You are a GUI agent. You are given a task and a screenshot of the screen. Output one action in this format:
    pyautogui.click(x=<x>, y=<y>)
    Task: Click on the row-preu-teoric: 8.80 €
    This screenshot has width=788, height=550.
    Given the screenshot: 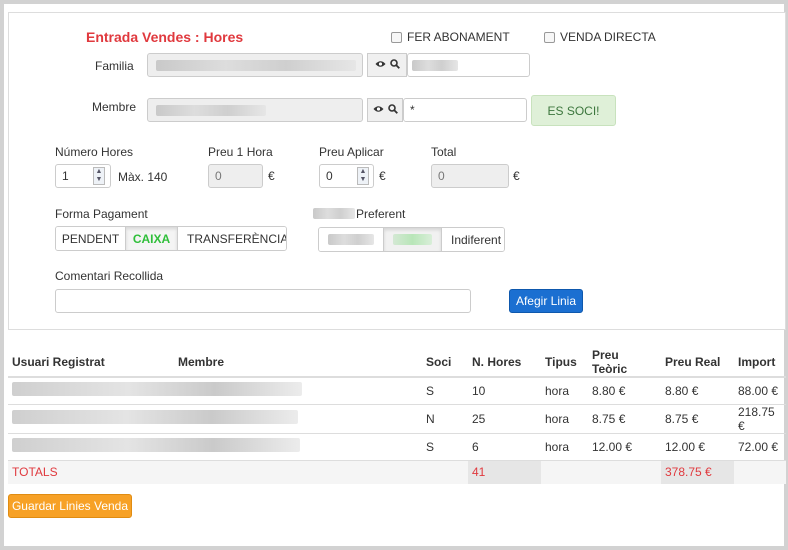 What is the action you would take?
    pyautogui.click(x=624, y=390)
    